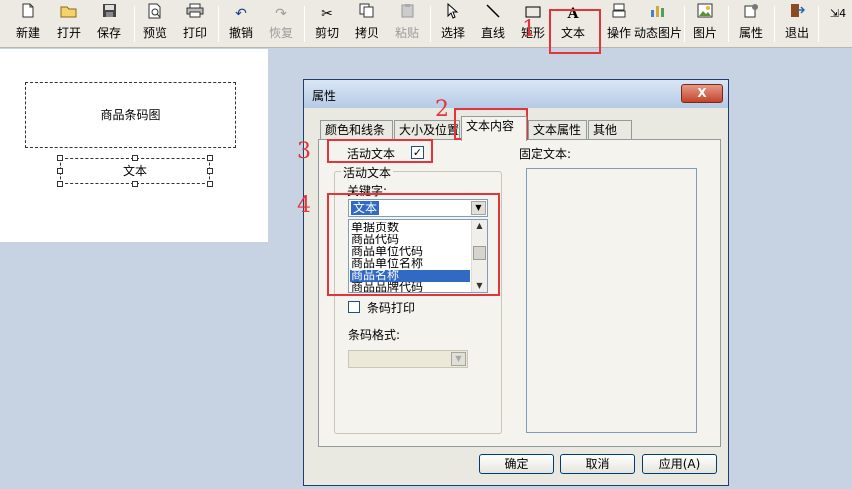 The width and height of the screenshot is (852, 489). What do you see at coordinates (194, 33) in the screenshot?
I see `print-label: 打印` at bounding box center [194, 33].